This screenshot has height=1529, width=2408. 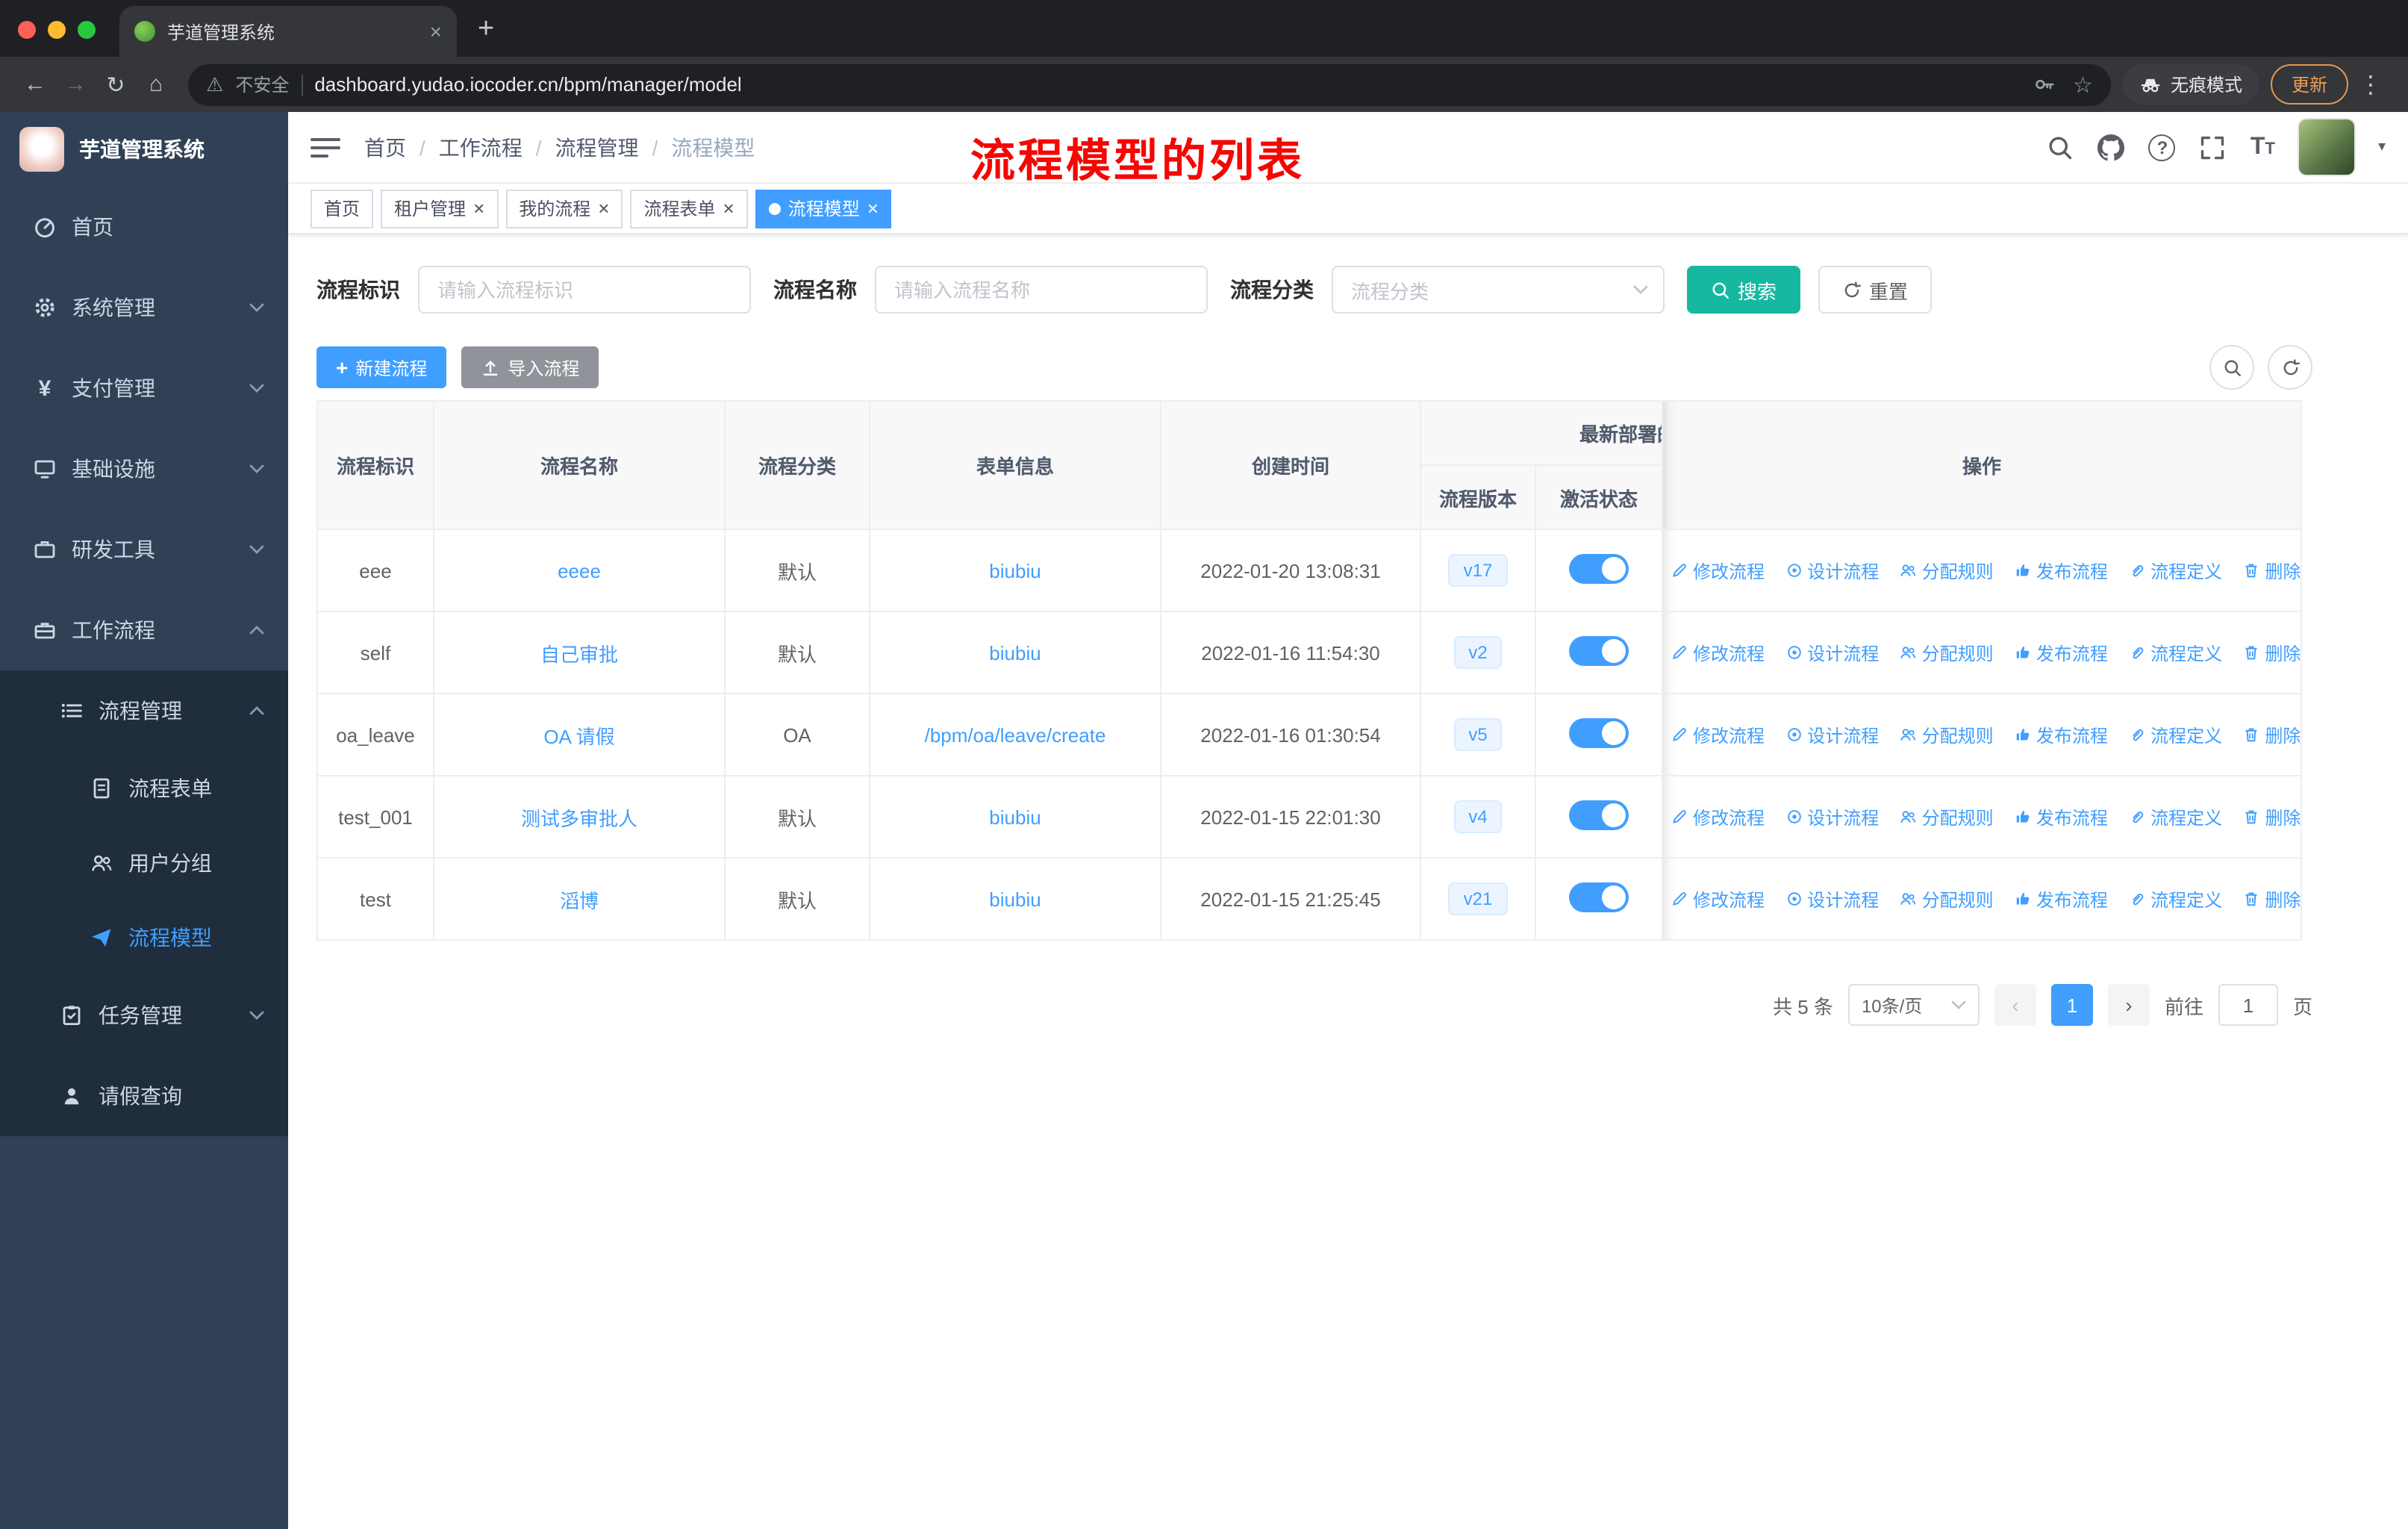 I want to click on version-tag: v2, so click(x=1478, y=652).